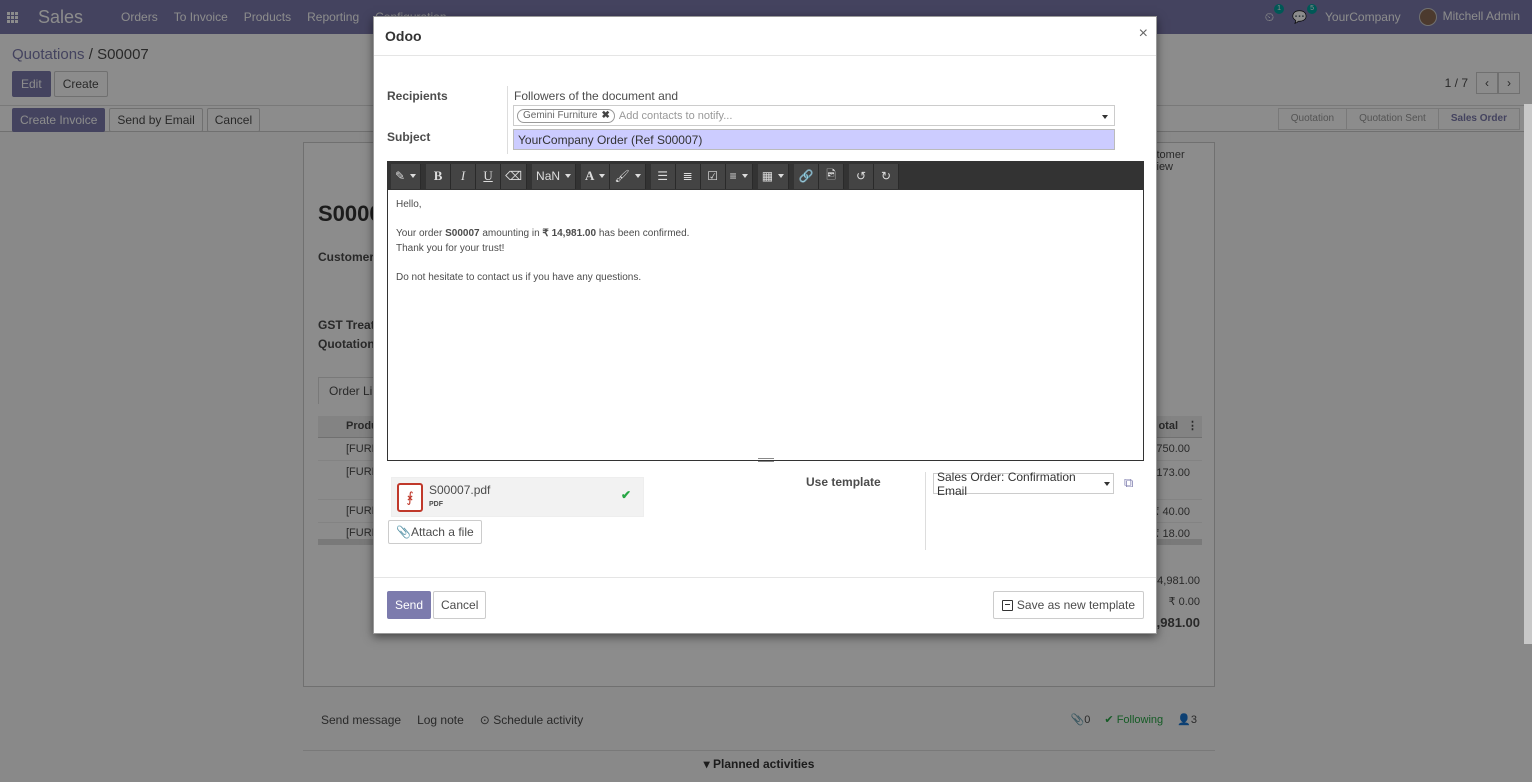  What do you see at coordinates (410, 497) in the screenshot?
I see `pdf-file-icon: ⨘` at bounding box center [410, 497].